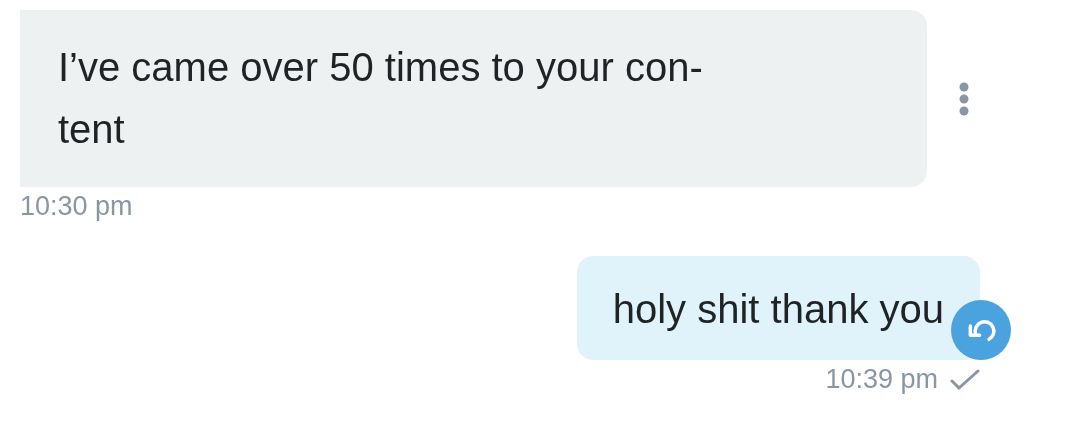  I want to click on message-time: 10:39 pm, so click(881, 379).